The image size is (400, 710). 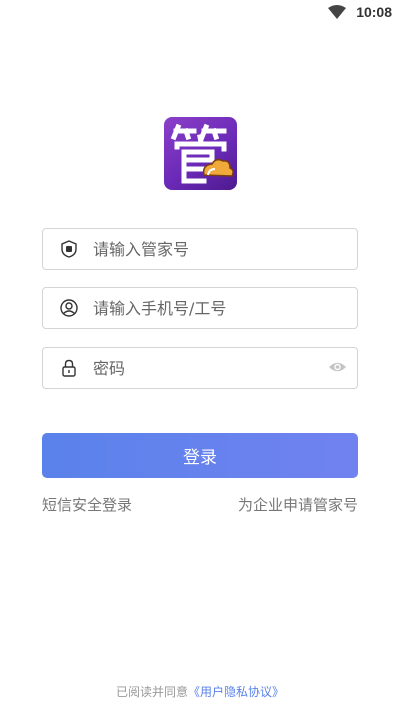 What do you see at coordinates (208, 308) in the screenshot?
I see `phone-input` at bounding box center [208, 308].